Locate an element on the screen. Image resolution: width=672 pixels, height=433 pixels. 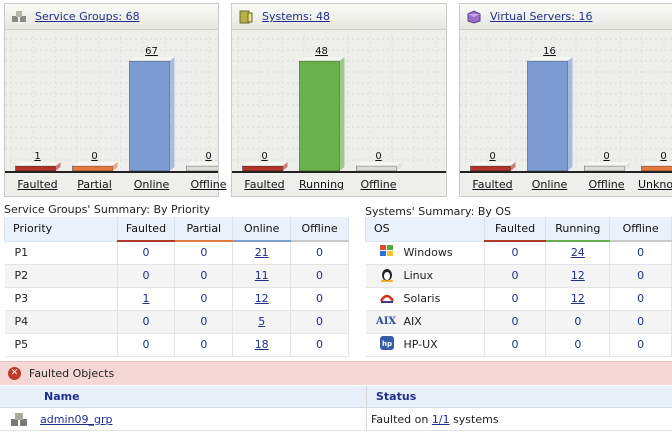
bar-value-label: 48 is located at coordinates (321, 51).